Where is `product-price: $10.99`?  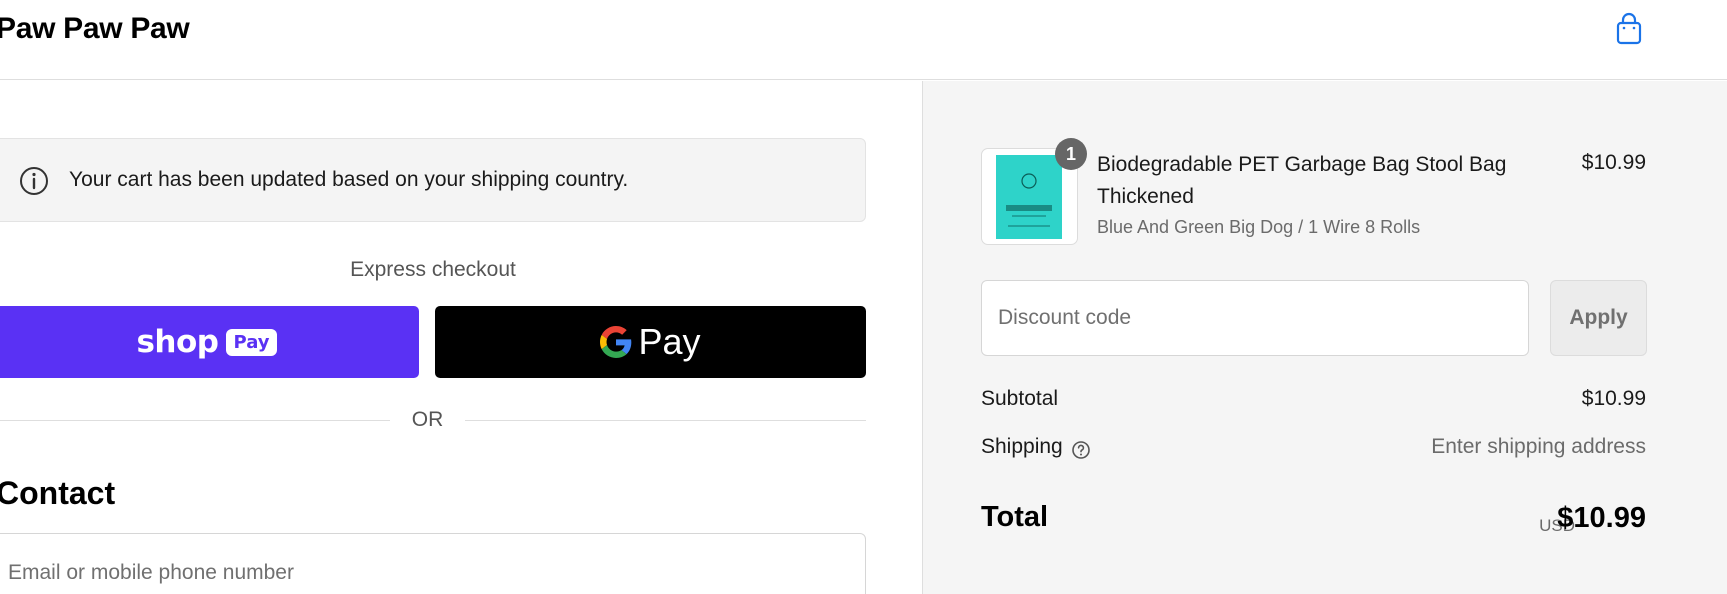
product-price: $10.99 is located at coordinates (1613, 162).